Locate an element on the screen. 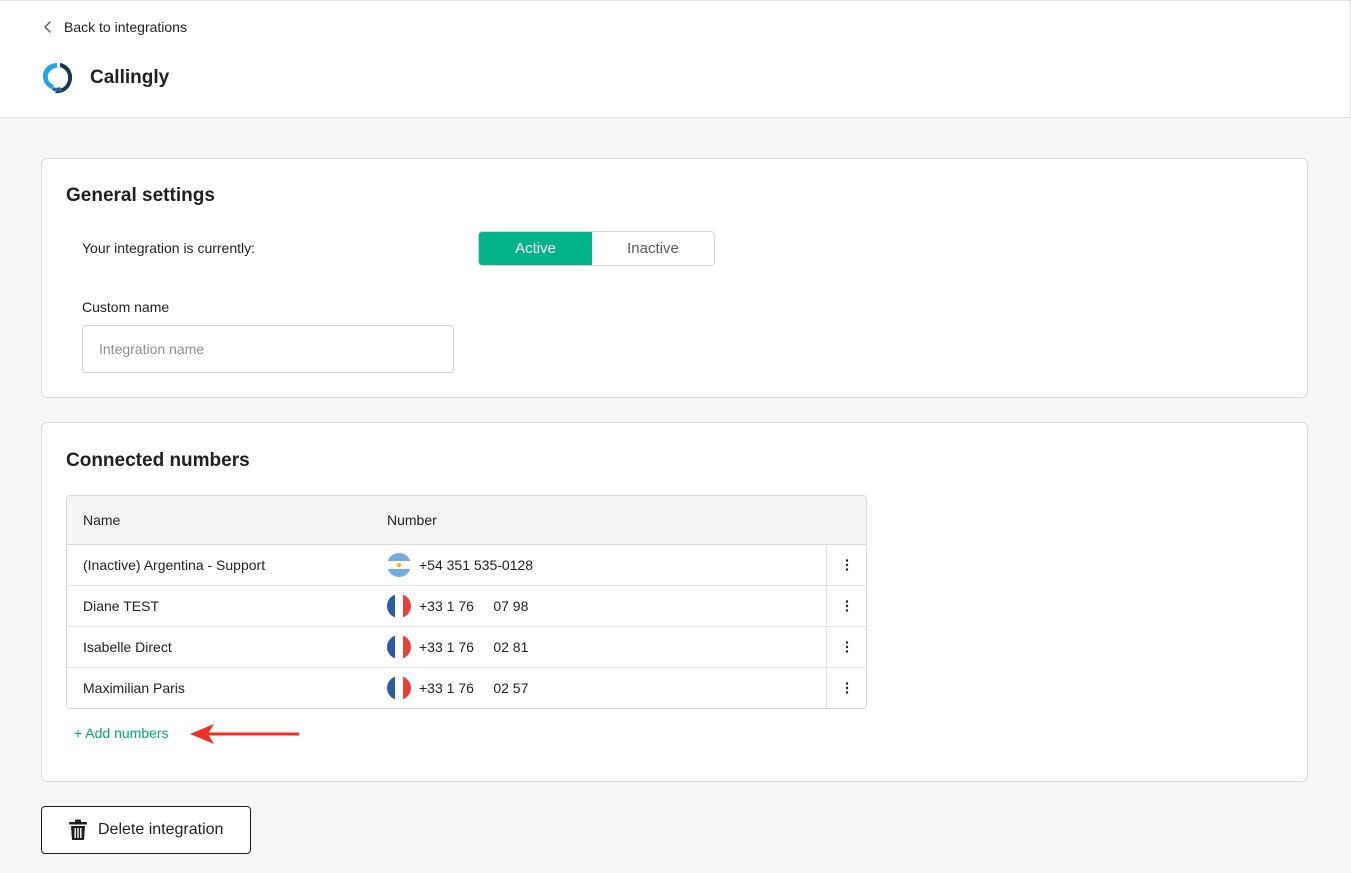  top-bar: Back to integrations Callingly is located at coordinates (675, 59).